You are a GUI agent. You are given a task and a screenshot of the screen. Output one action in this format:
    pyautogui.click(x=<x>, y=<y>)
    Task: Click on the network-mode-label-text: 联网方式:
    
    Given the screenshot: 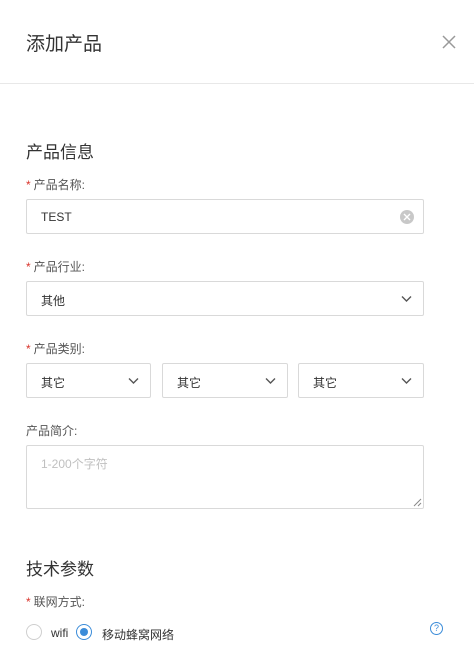 What is the action you would take?
    pyautogui.click(x=59, y=602)
    